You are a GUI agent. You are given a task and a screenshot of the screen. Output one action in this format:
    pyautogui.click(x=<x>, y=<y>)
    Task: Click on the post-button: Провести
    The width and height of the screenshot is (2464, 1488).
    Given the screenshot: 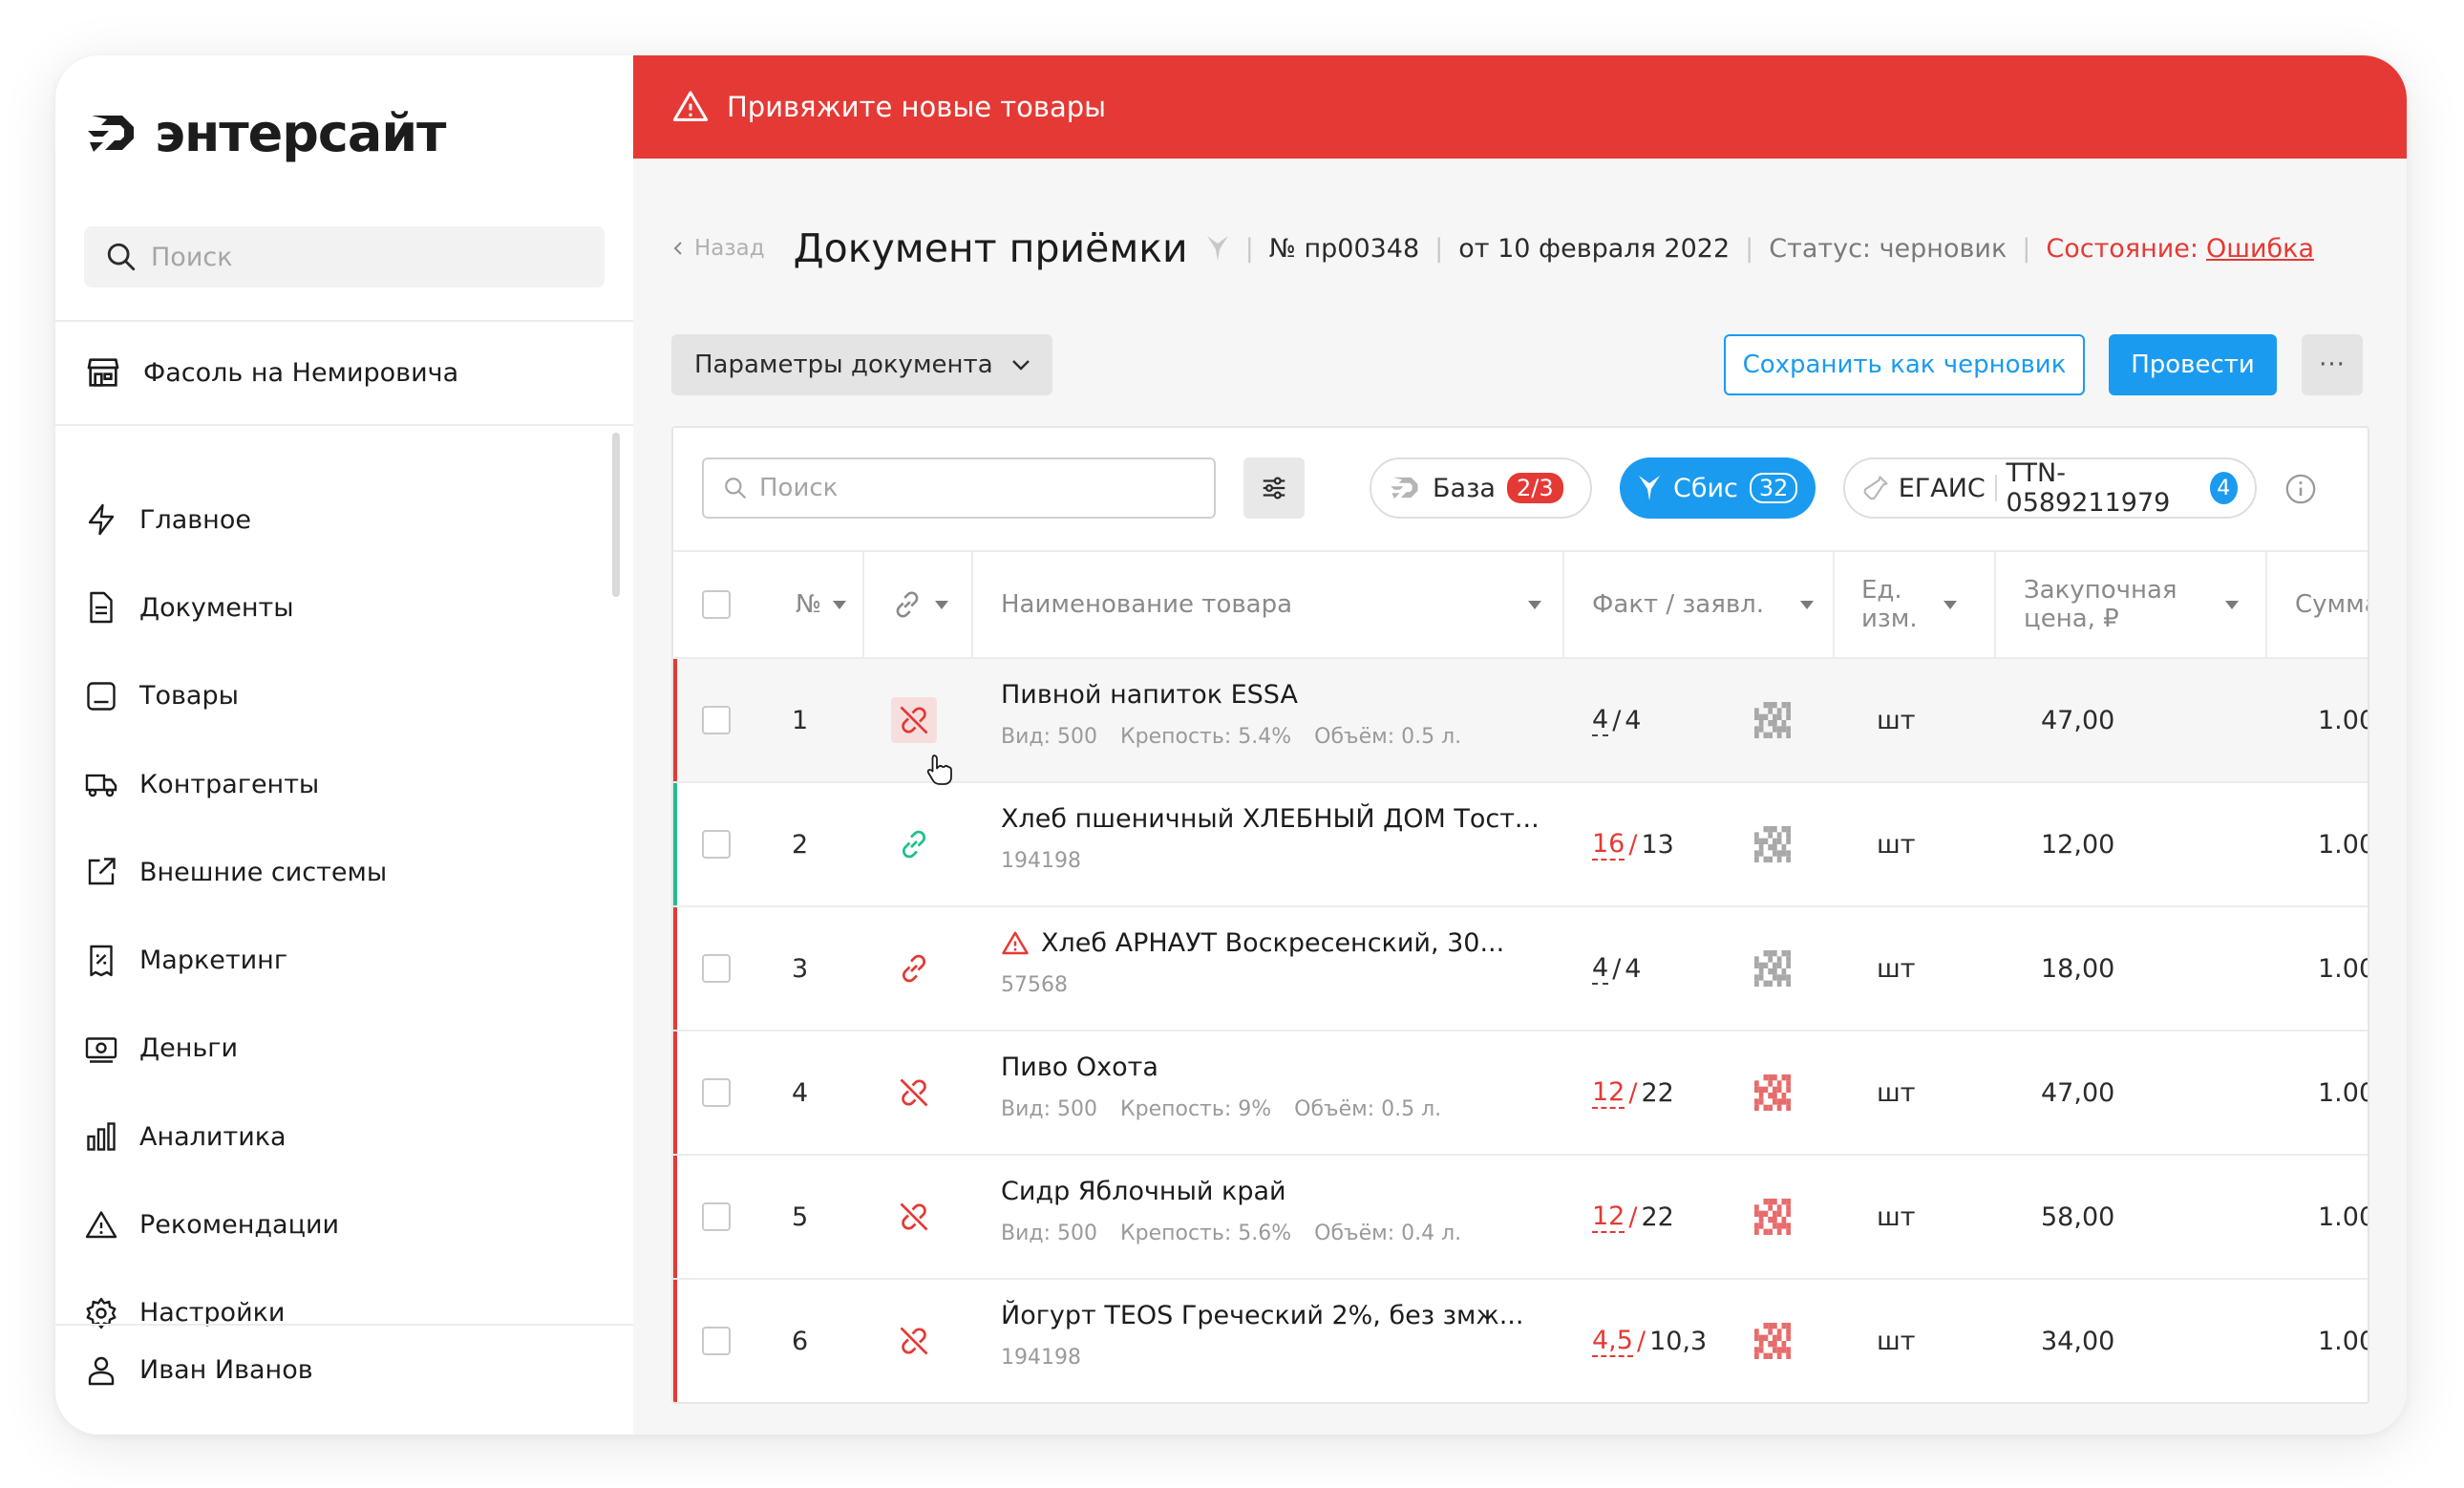 What is the action you would take?
    pyautogui.click(x=2193, y=364)
    